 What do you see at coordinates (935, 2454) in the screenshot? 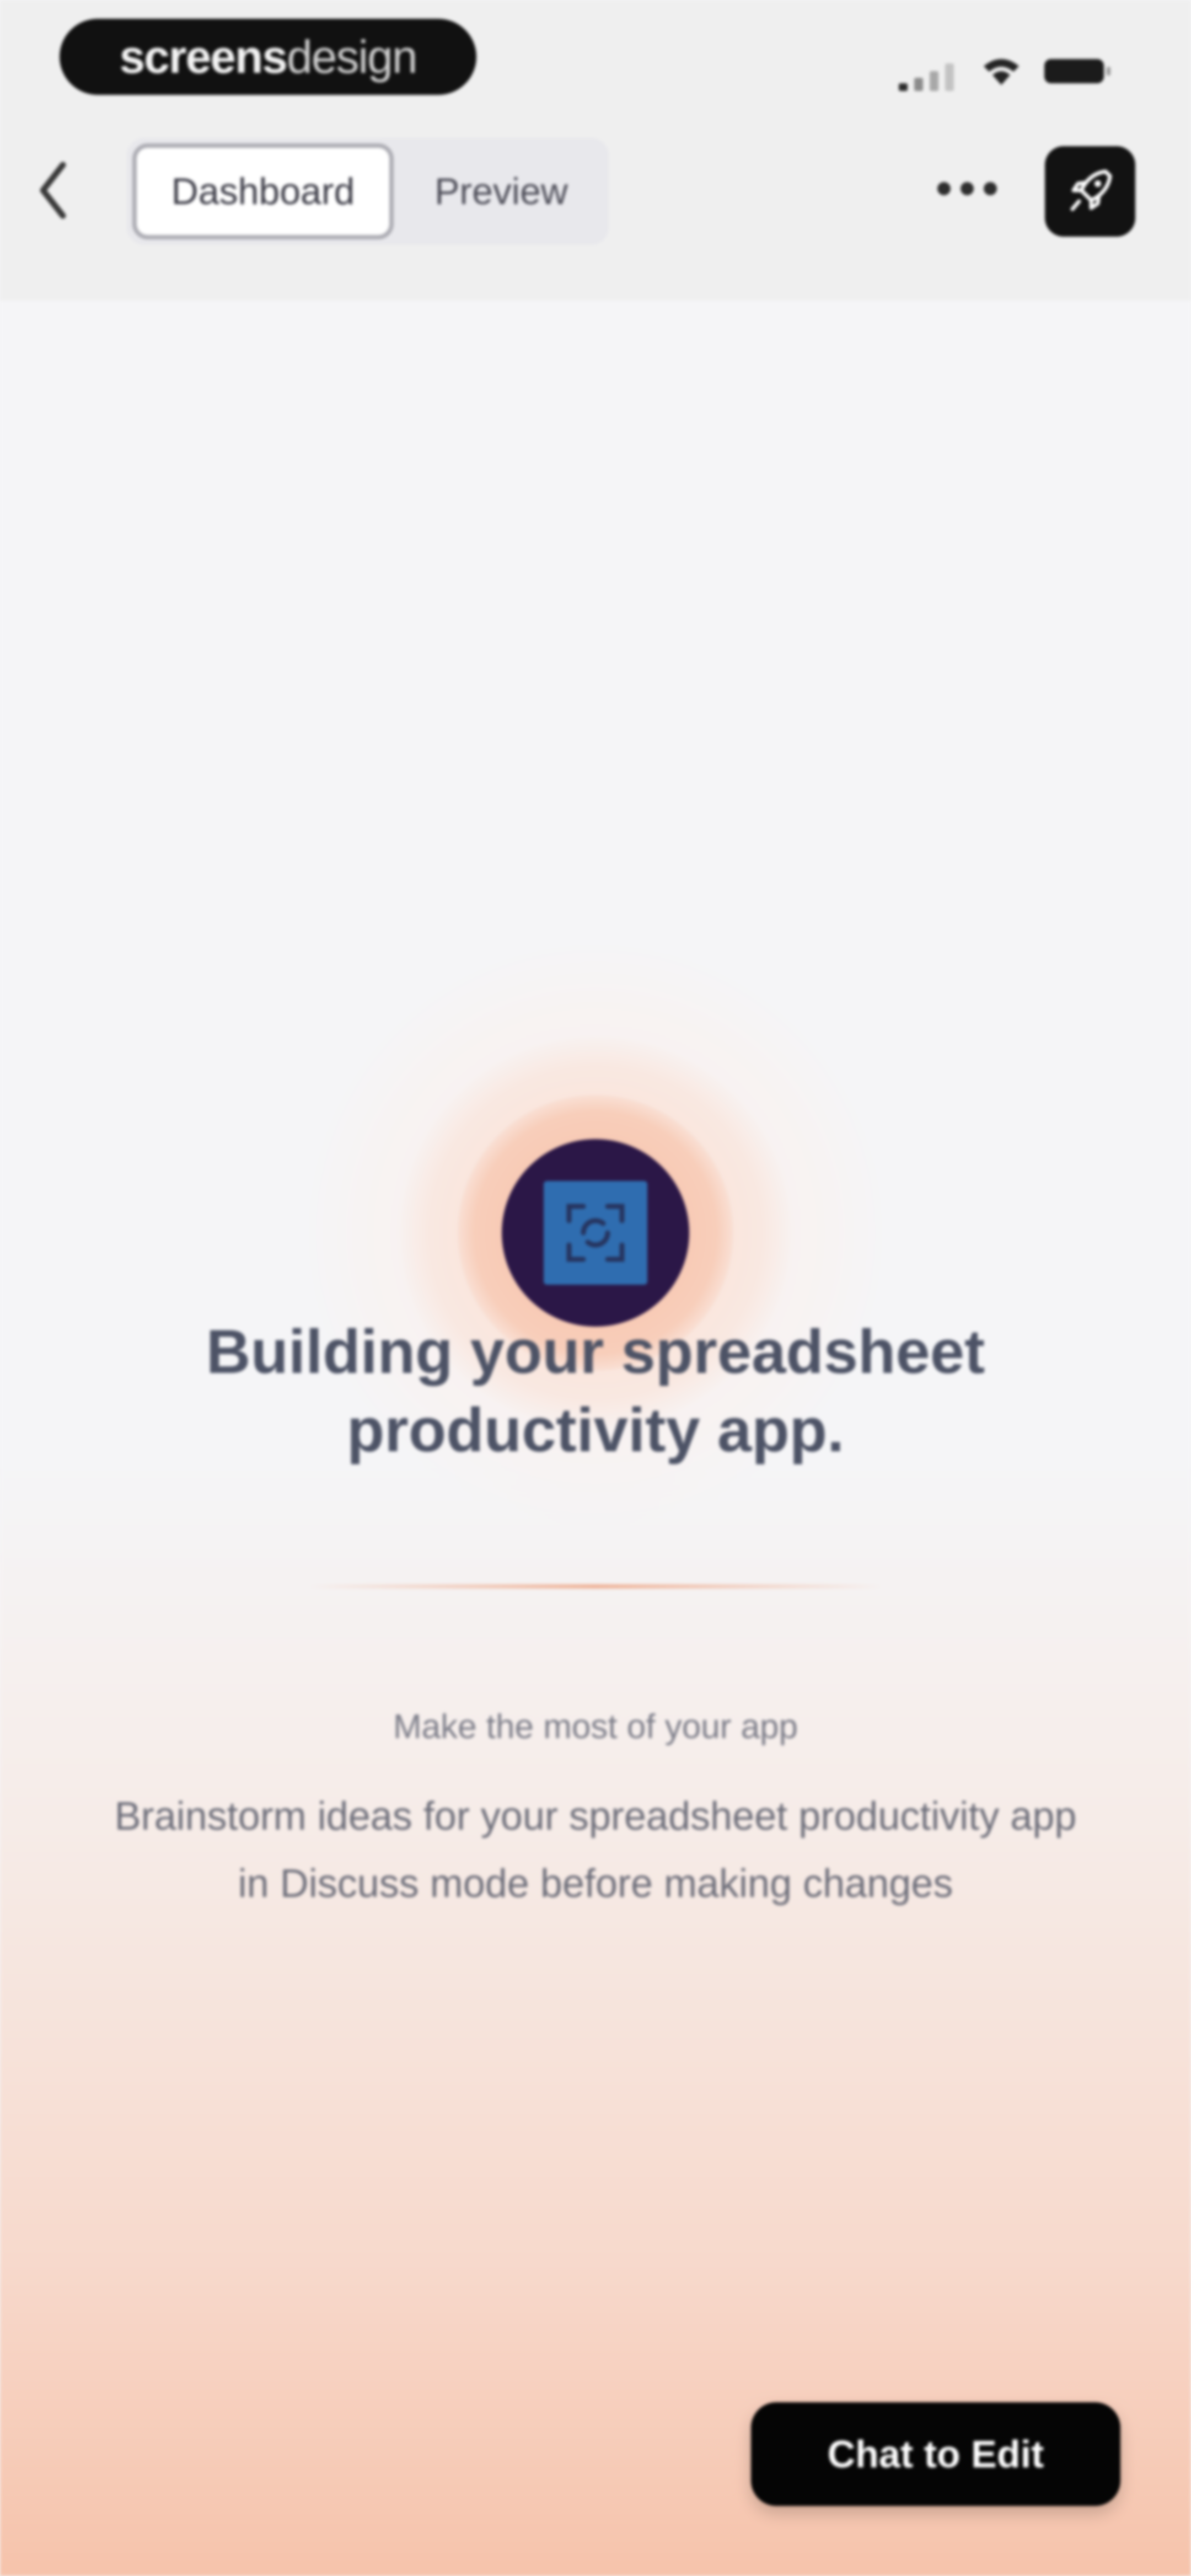
I see `chat-to-edit-button: Chat to Edit` at bounding box center [935, 2454].